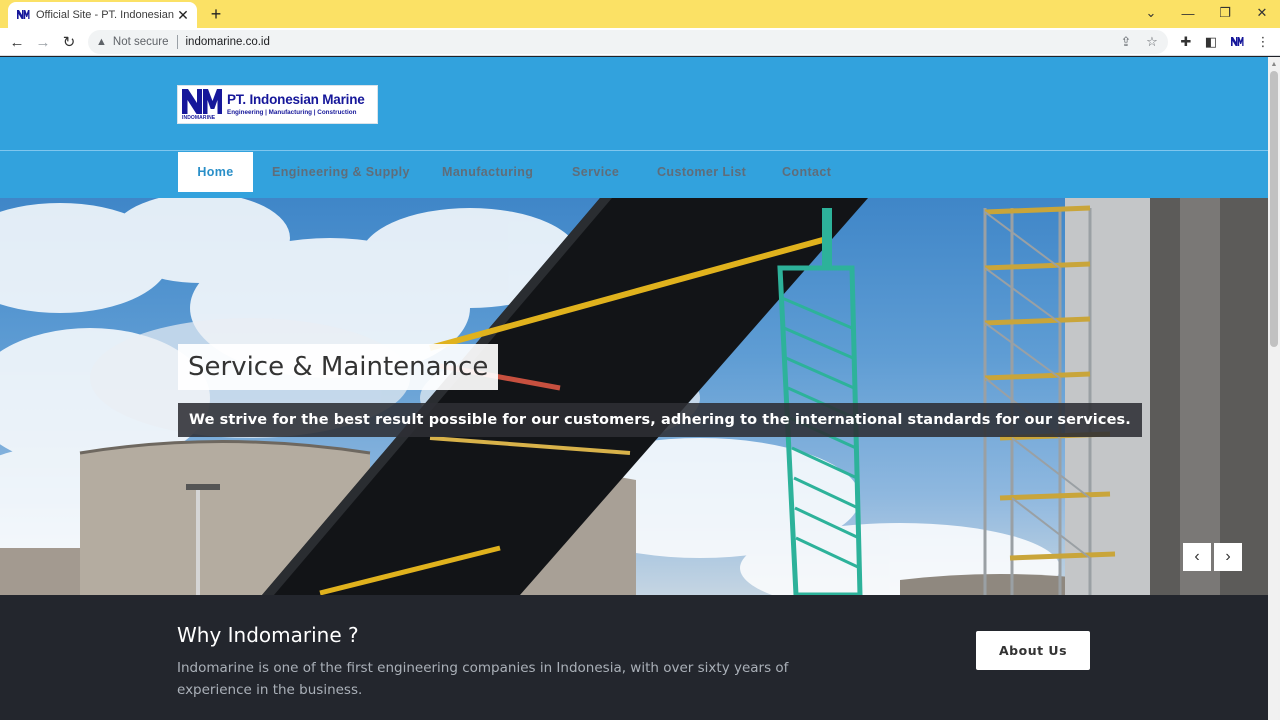  What do you see at coordinates (1263, 42) in the screenshot?
I see `browser-menu-icon: ⋮` at bounding box center [1263, 42].